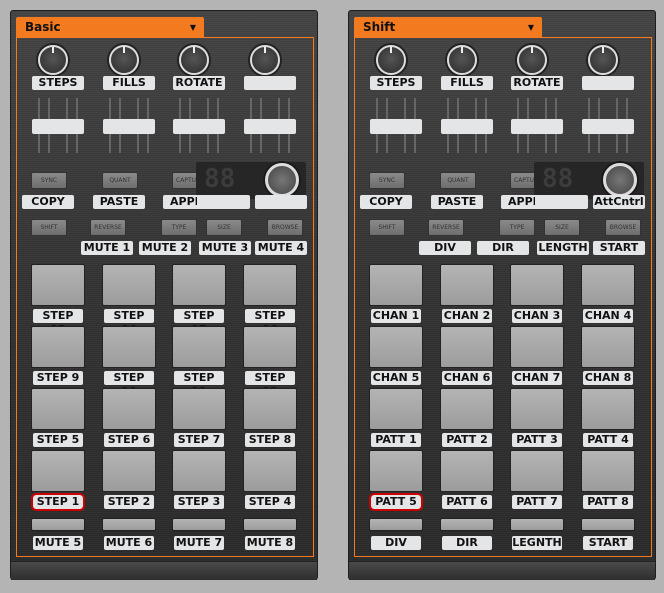  What do you see at coordinates (199, 384) in the screenshot?
I see `pad-label: STEP 11` at bounding box center [199, 384].